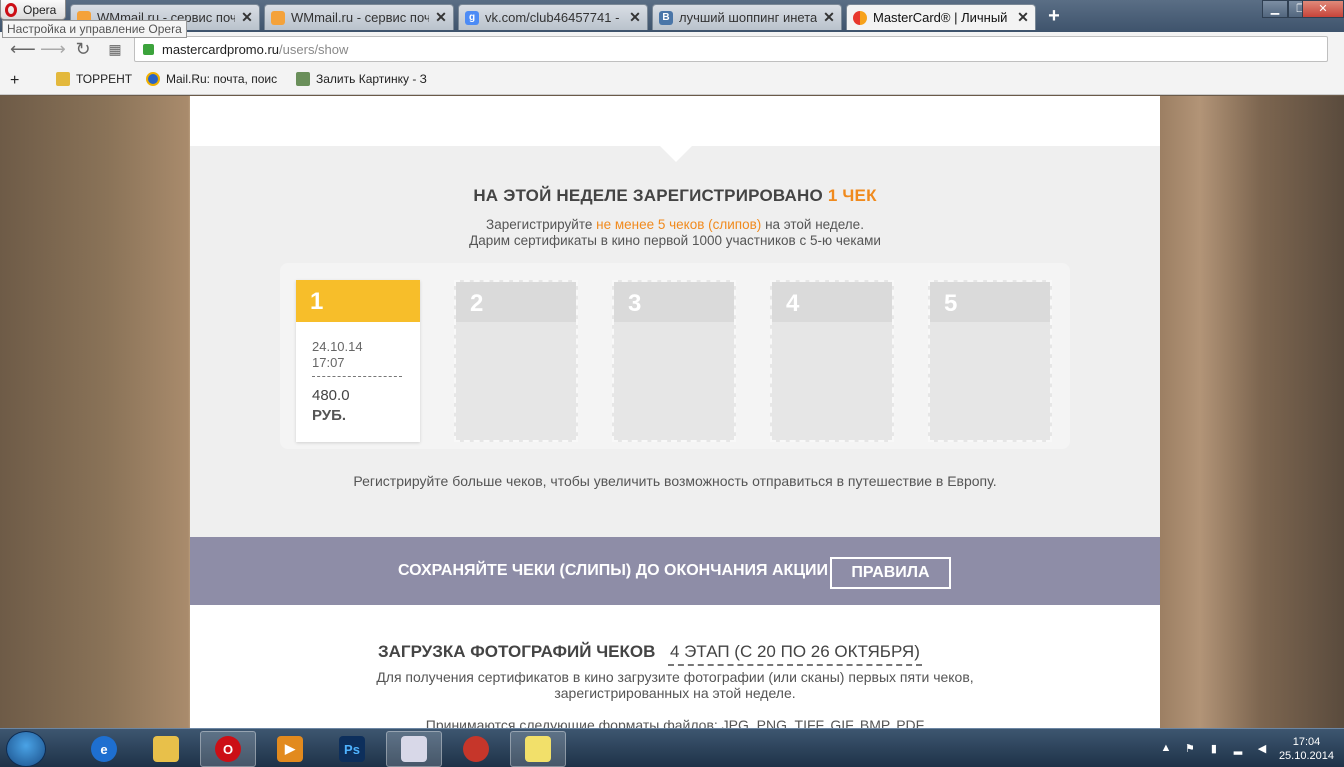  I want to click on bookmark-label: Залить Картинку - З, so click(371, 79).